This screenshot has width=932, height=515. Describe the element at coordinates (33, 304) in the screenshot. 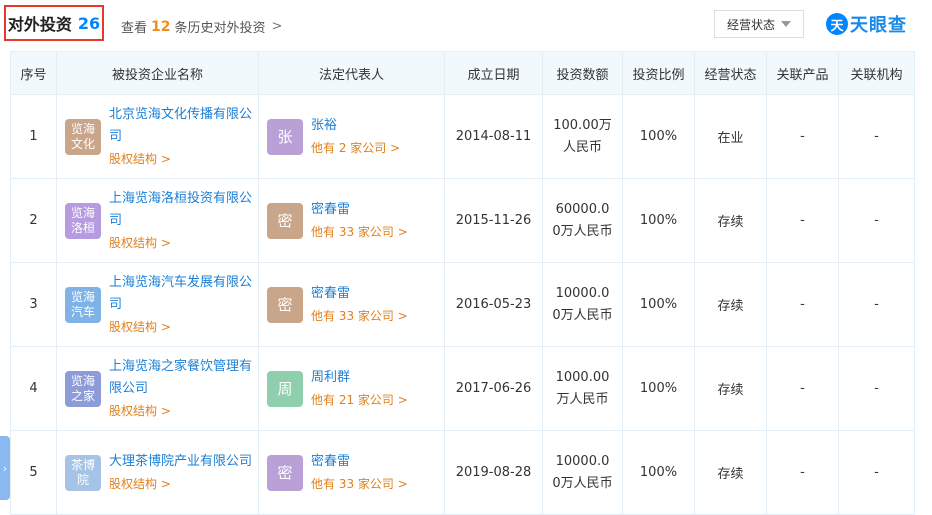

I see `row-number: 3` at that location.